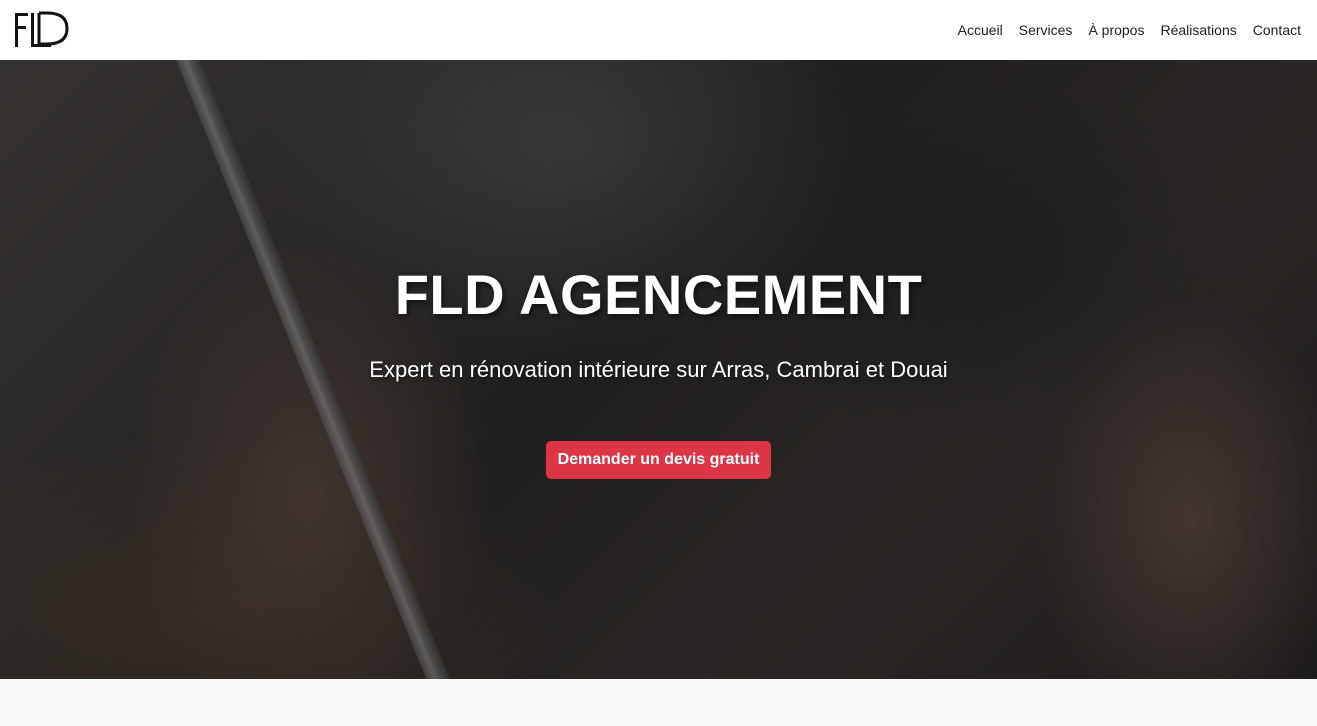 This screenshot has height=726, width=1317. What do you see at coordinates (1116, 30) in the screenshot?
I see `nav-link-a-propos: À propos` at bounding box center [1116, 30].